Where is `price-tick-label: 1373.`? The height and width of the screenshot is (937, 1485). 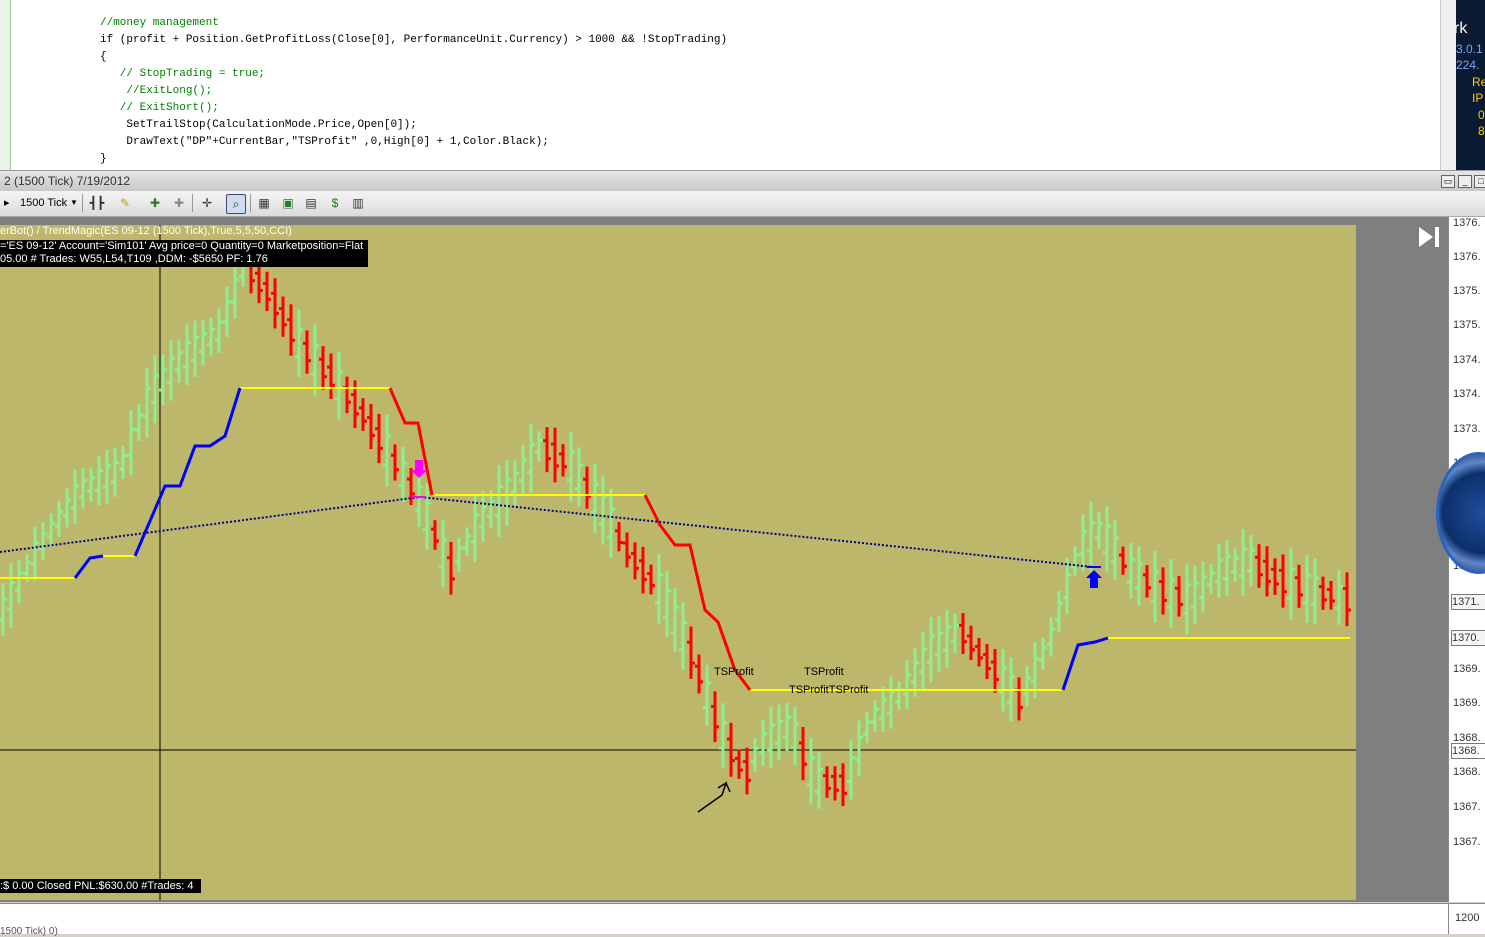
price-tick-label: 1373. is located at coordinates (1467, 429).